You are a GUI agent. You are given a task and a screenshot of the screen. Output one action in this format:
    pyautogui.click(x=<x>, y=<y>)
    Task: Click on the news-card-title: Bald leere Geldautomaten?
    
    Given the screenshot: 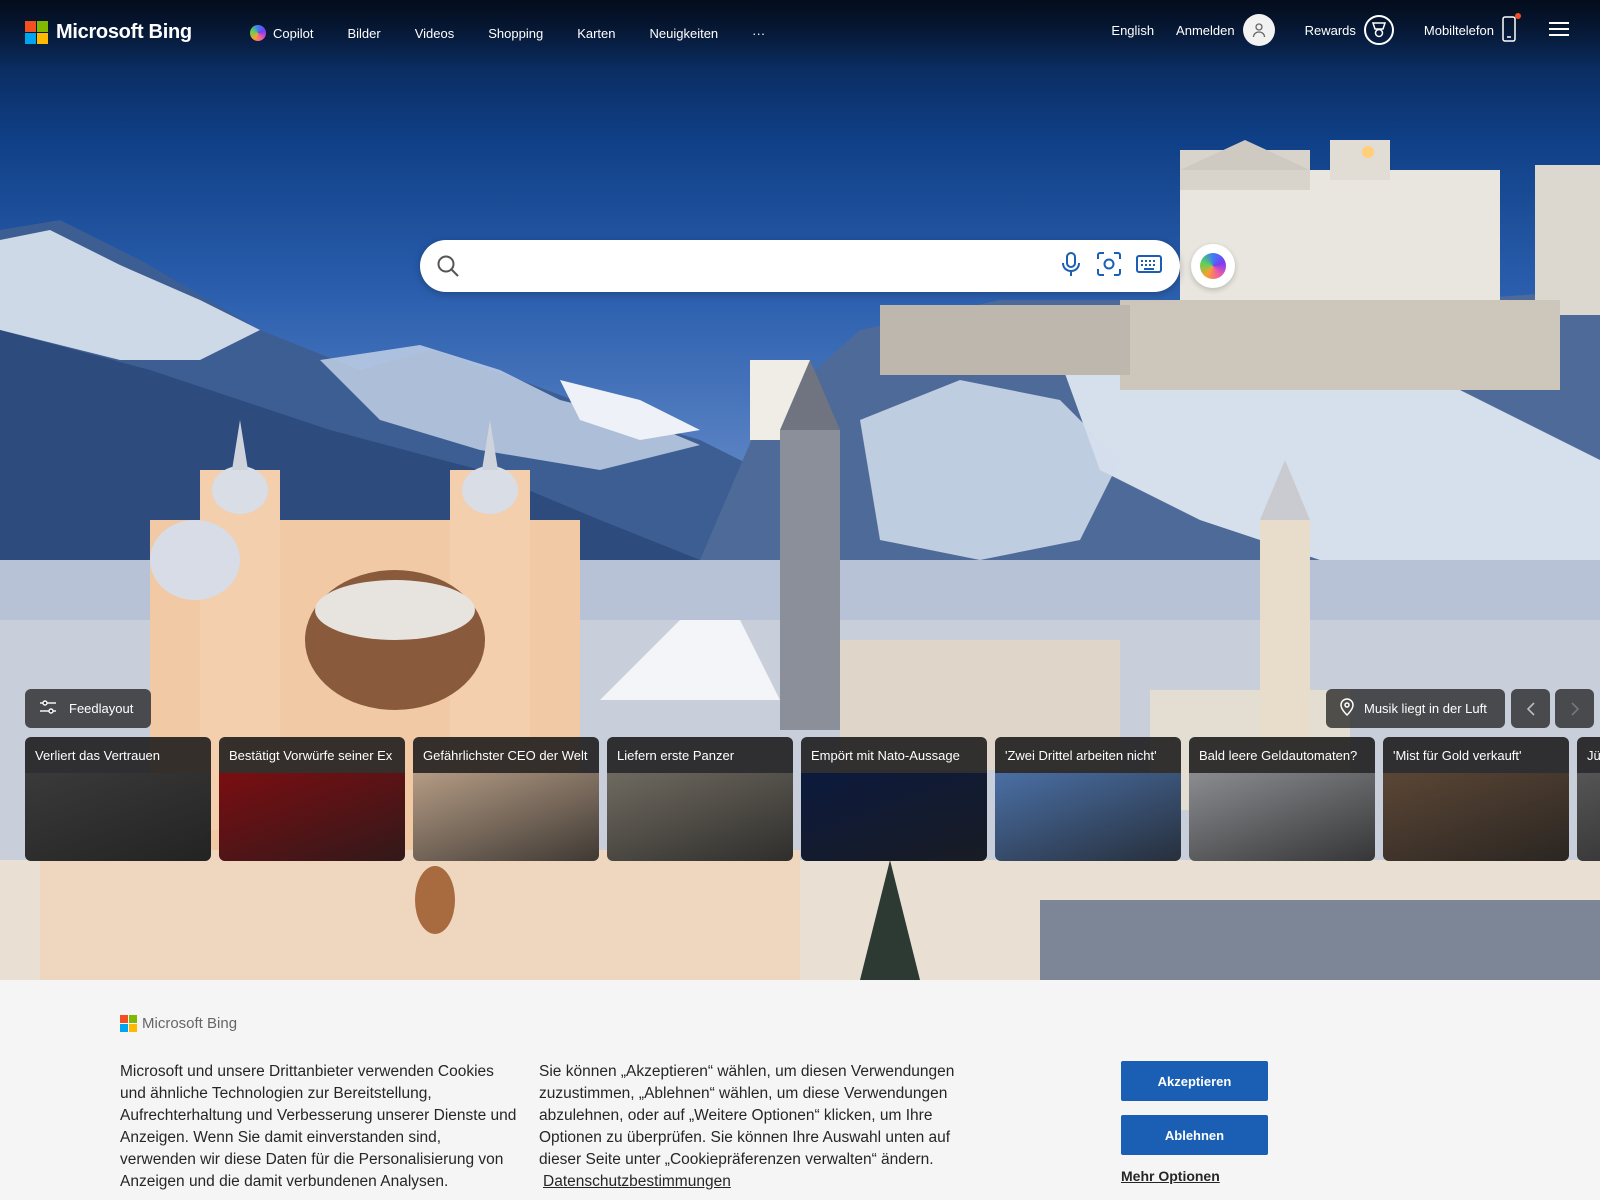 What is the action you would take?
    pyautogui.click(x=1282, y=755)
    